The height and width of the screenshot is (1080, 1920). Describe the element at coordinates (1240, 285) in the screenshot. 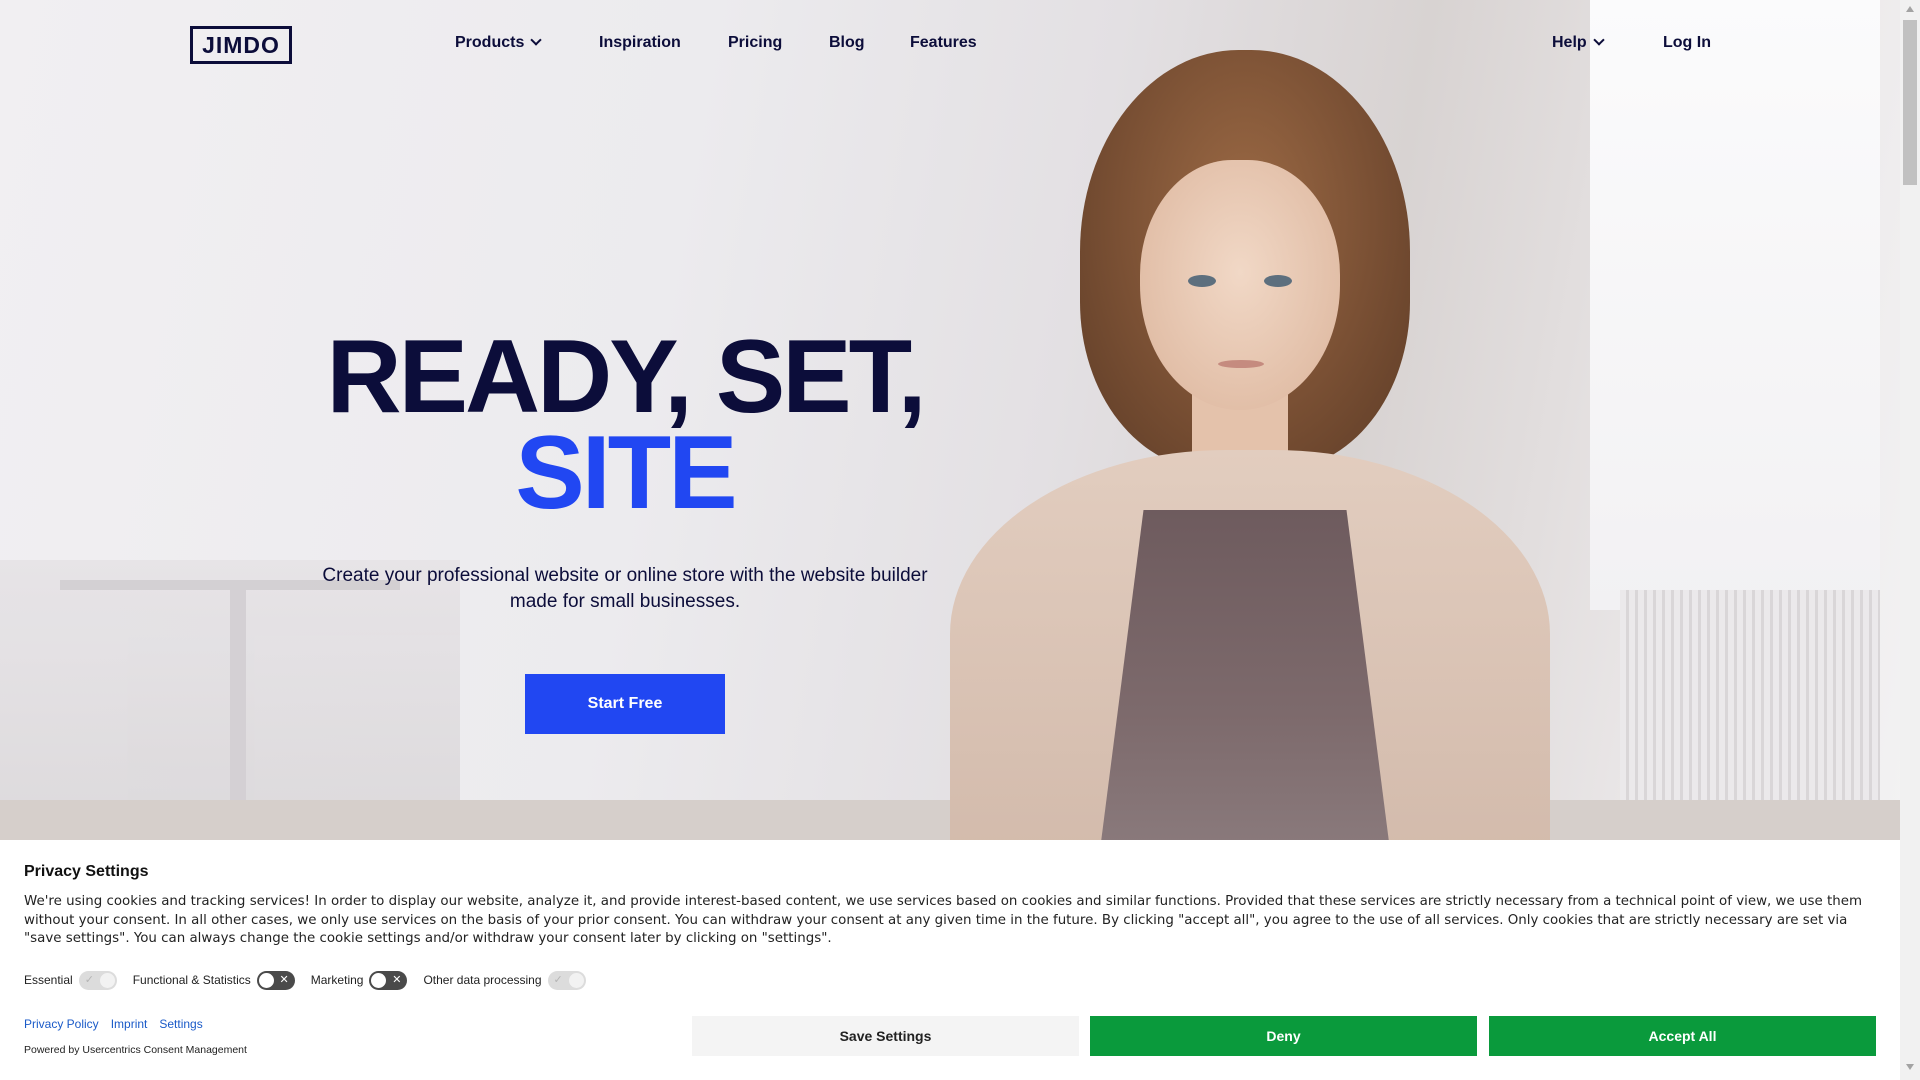

I see `face` at that location.